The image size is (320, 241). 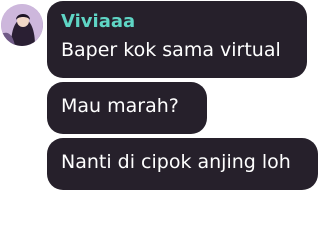 I want to click on sender-name: Viviaaa, so click(x=98, y=21).